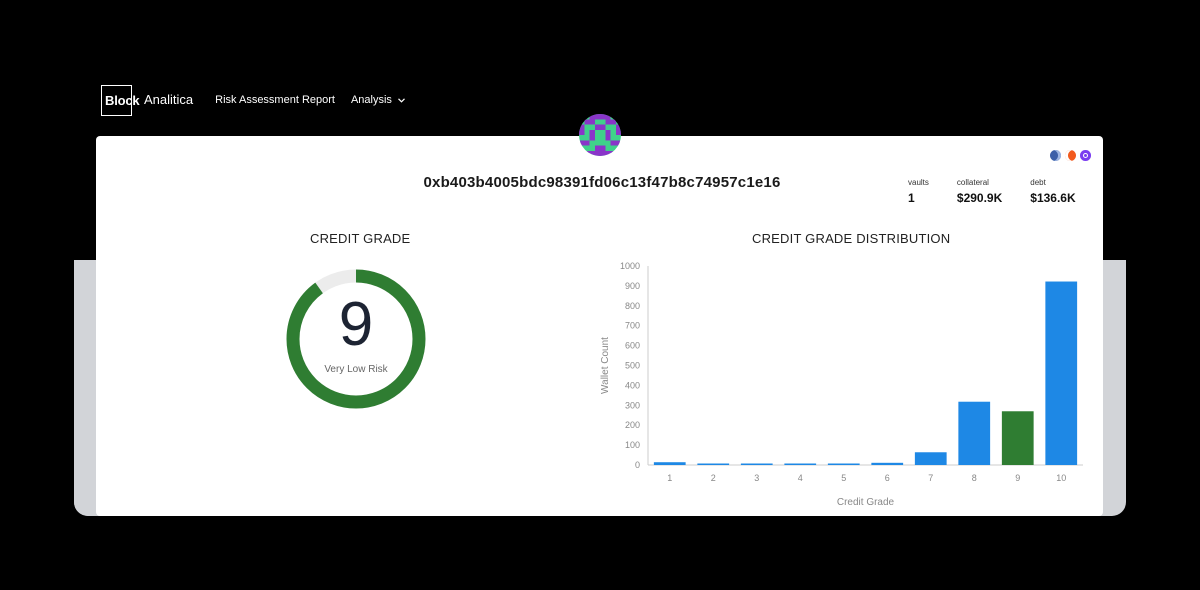 The image size is (1200, 590). What do you see at coordinates (632, 385) in the screenshot?
I see `y-tick-label: 400` at bounding box center [632, 385].